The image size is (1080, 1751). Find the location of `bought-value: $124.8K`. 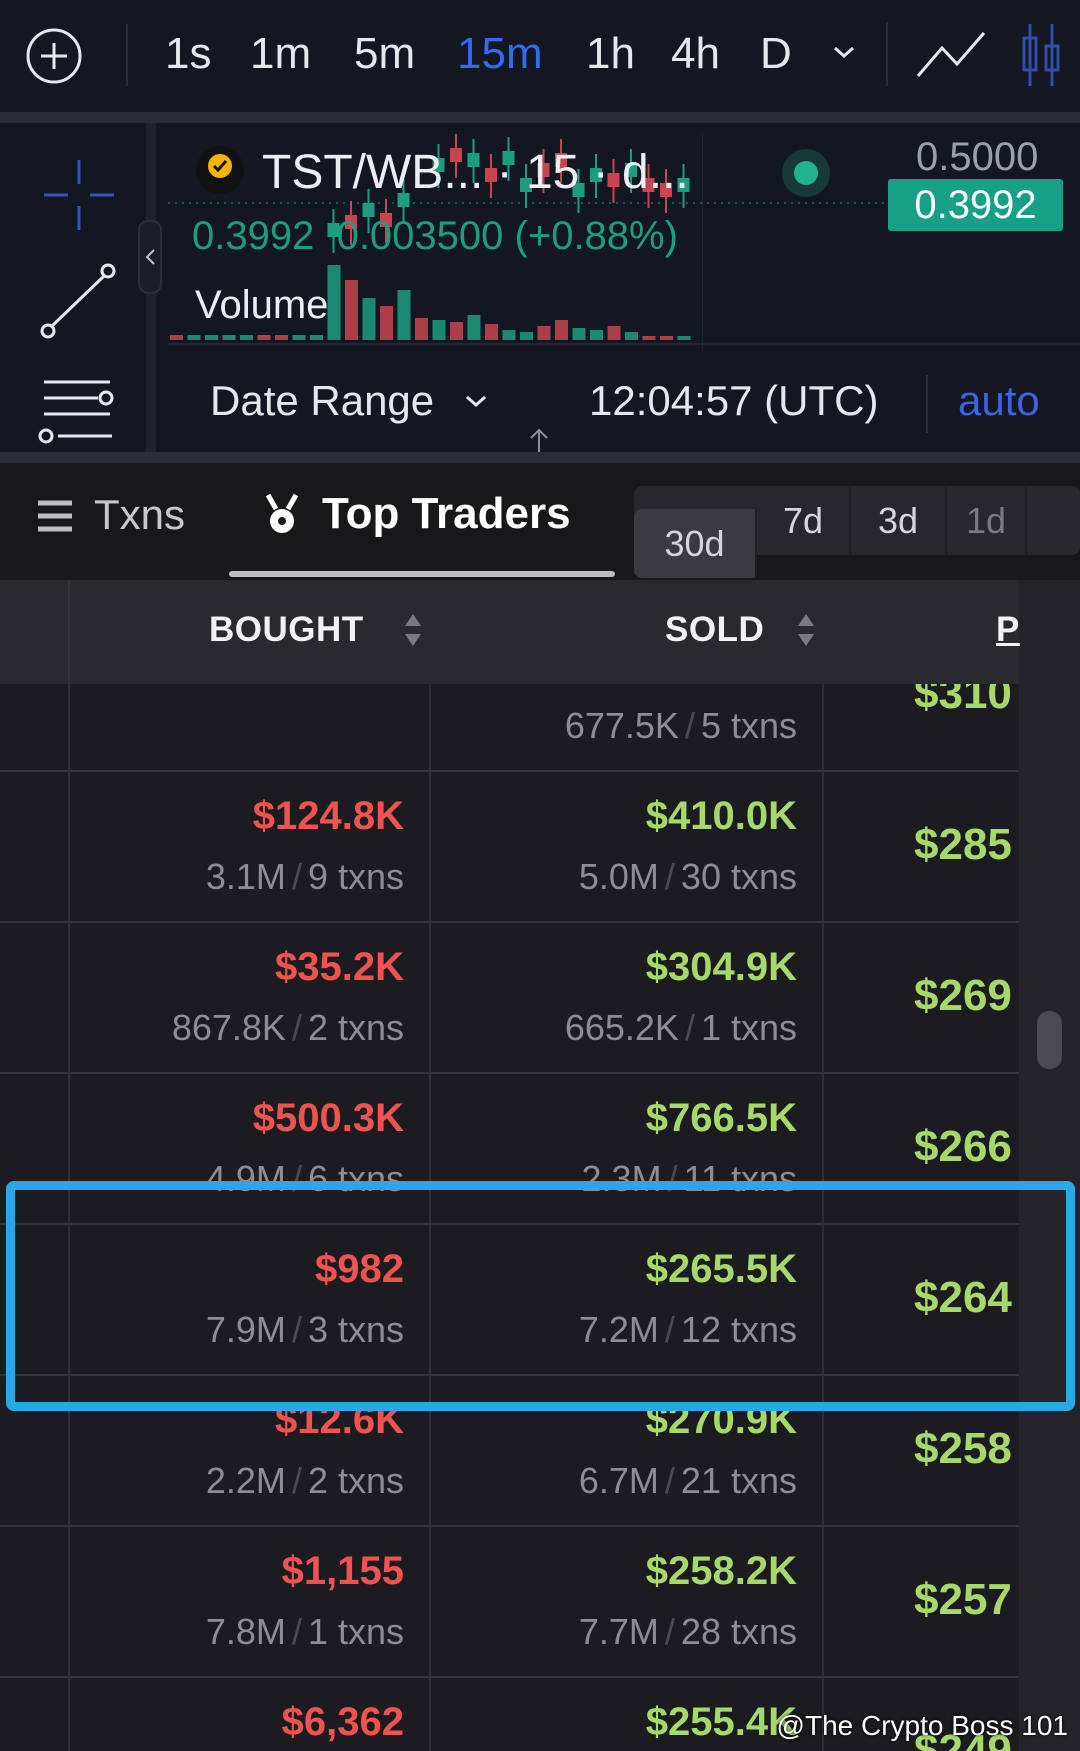

bought-value: $124.8K is located at coordinates (328, 816).